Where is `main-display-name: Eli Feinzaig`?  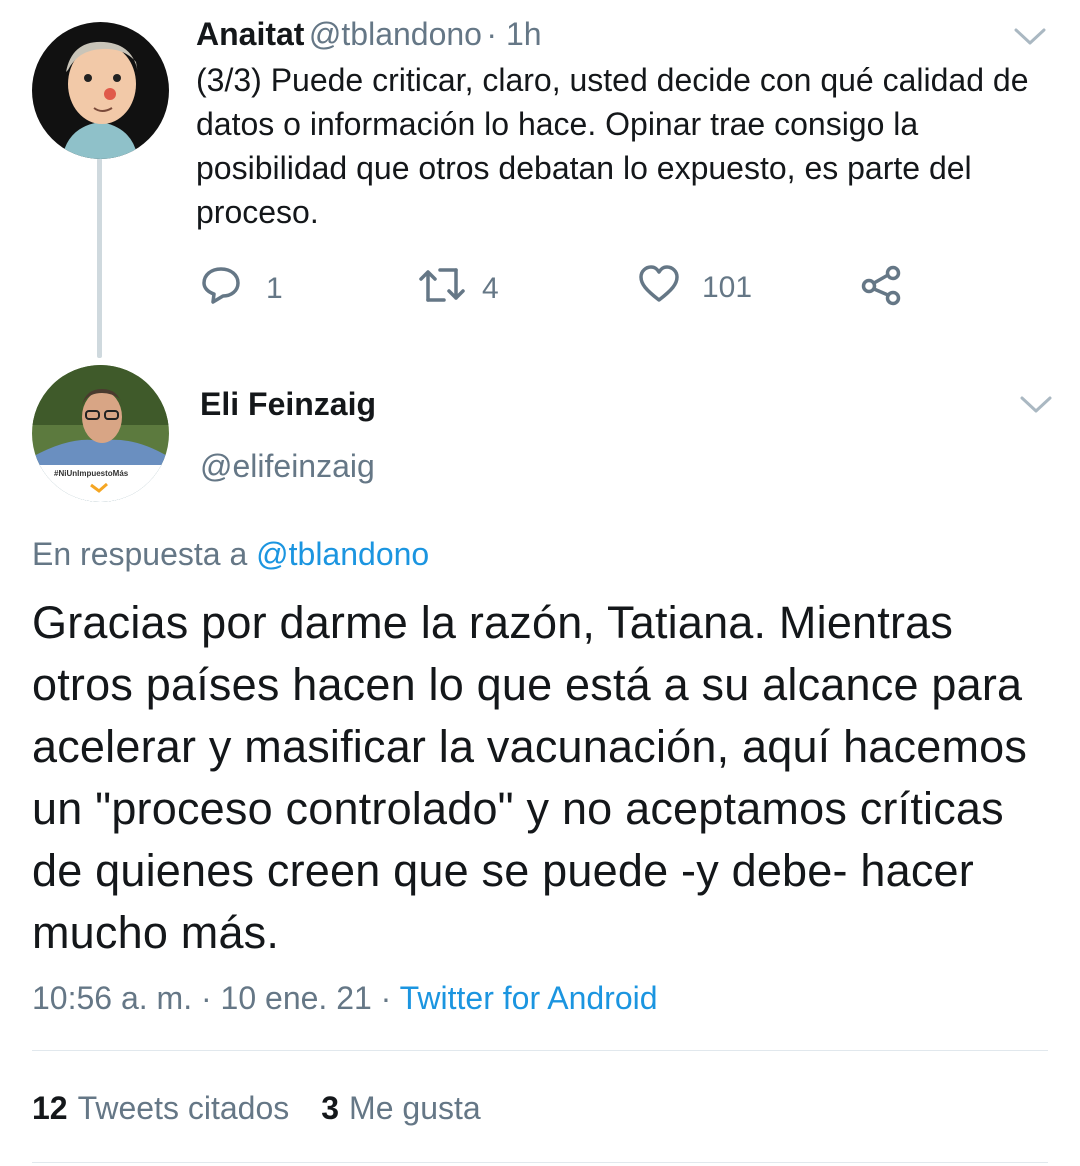
main-display-name: Eli Feinzaig is located at coordinates (288, 404).